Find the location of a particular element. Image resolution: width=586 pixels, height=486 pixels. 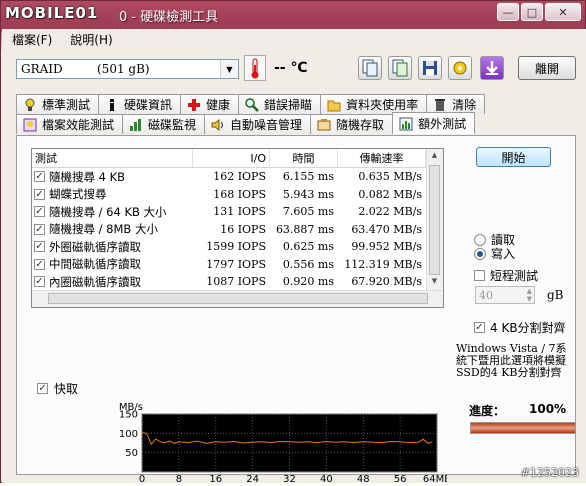

x-tick-label: 8 is located at coordinates (179, 479).